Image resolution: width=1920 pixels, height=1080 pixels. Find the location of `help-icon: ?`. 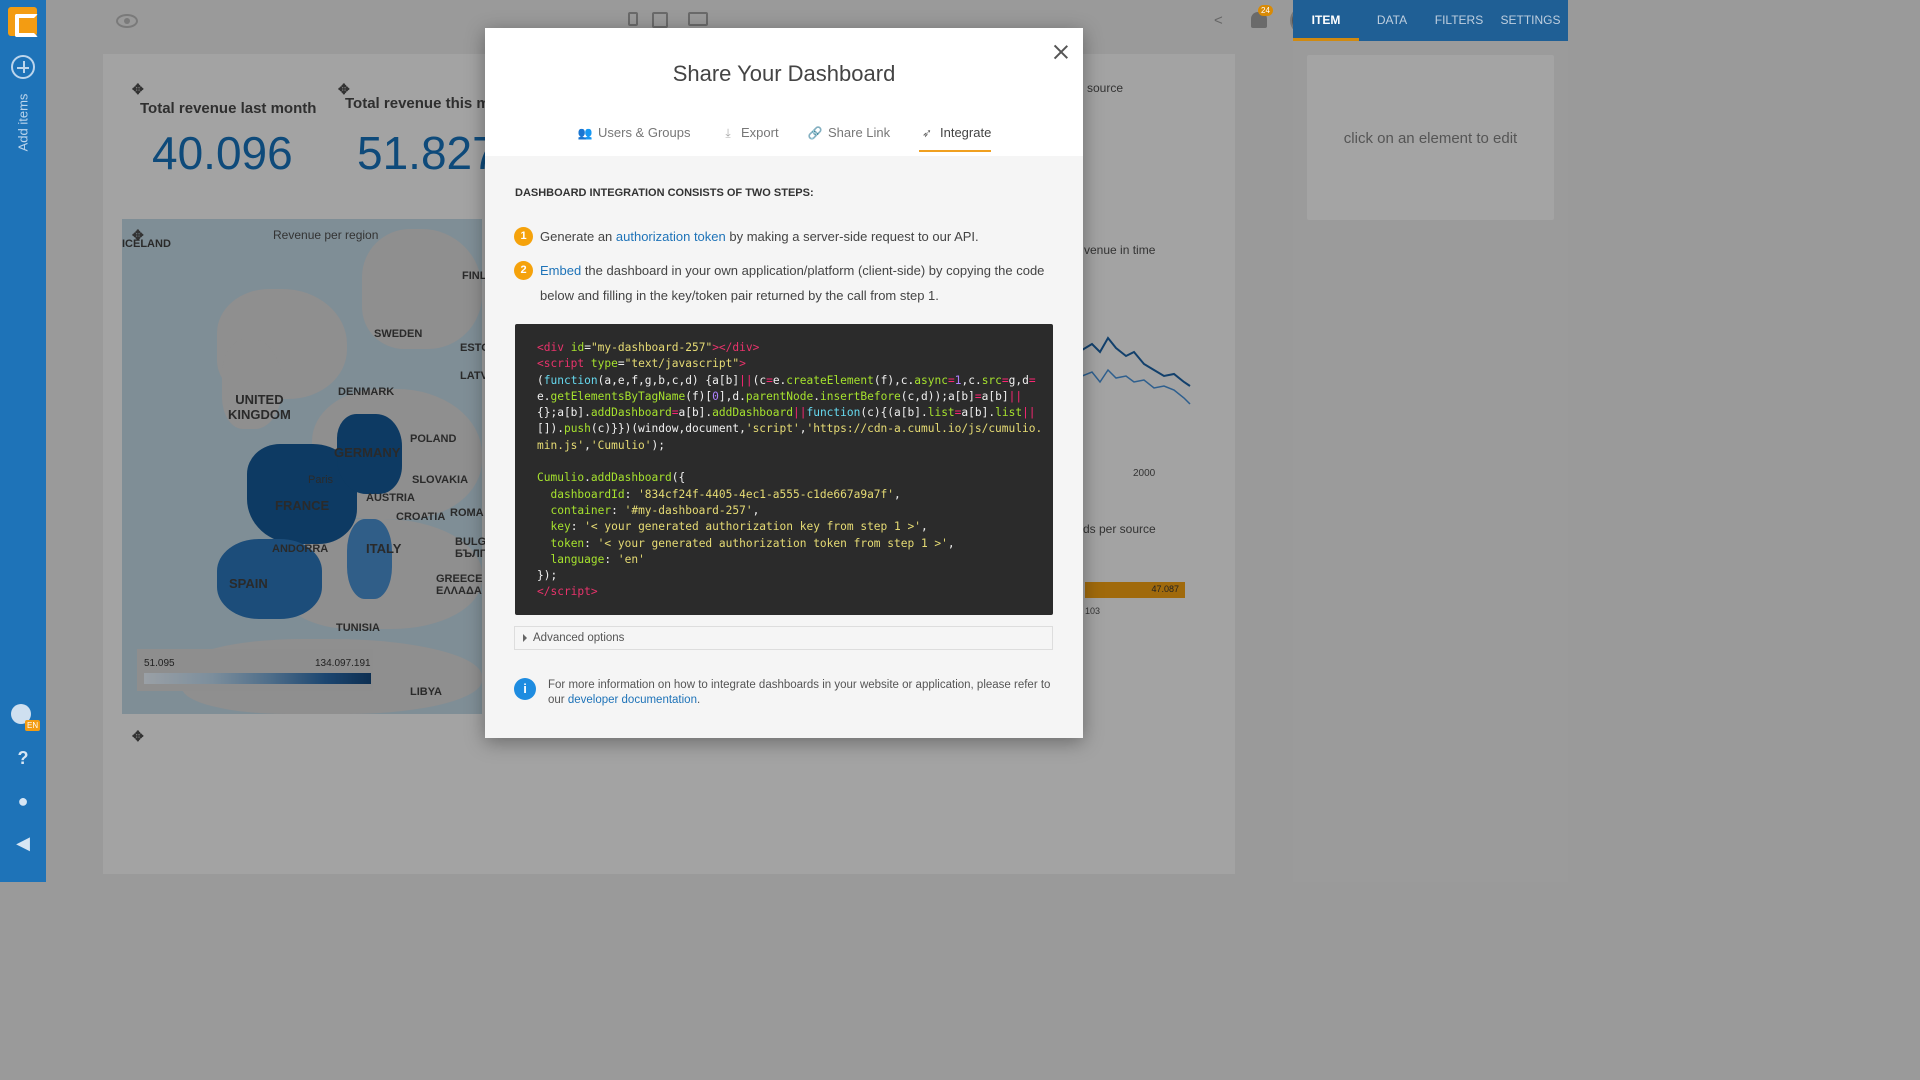

help-icon: ? is located at coordinates (23, 758).